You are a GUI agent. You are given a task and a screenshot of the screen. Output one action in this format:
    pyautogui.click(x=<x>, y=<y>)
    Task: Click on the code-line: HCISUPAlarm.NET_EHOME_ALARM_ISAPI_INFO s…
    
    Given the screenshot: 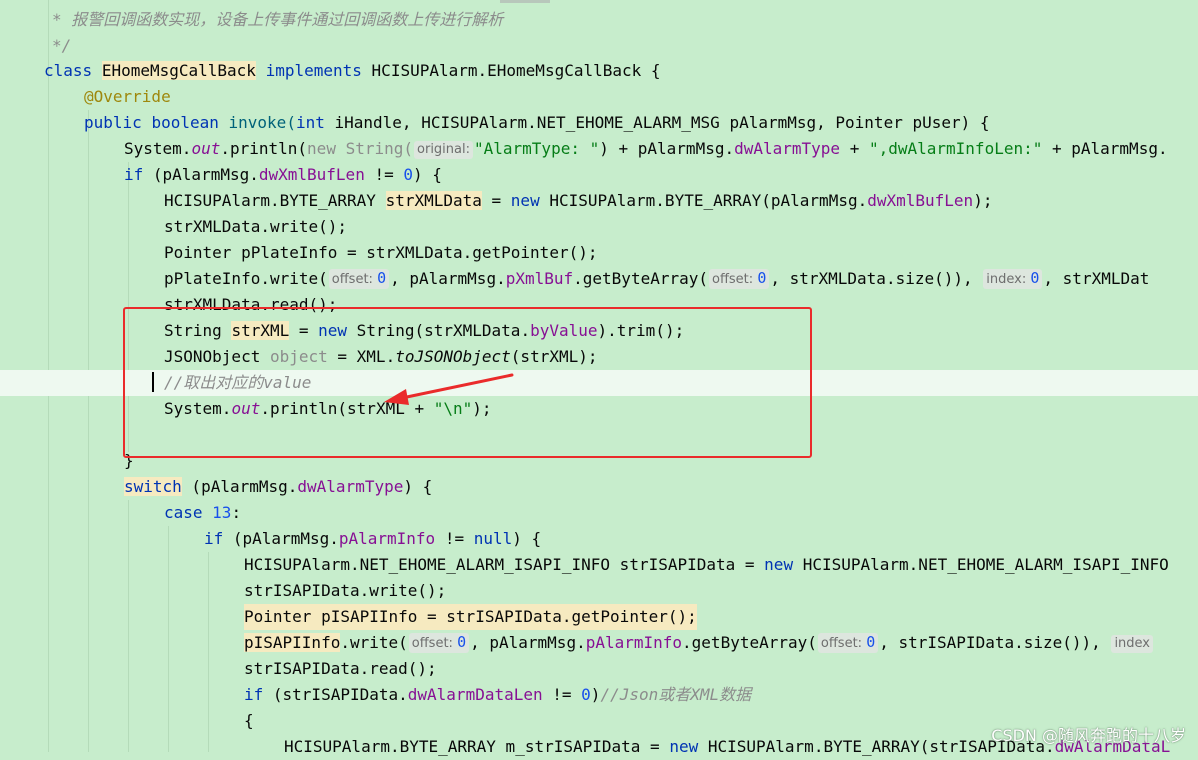 What is the action you would take?
    pyautogui.click(x=599, y=565)
    